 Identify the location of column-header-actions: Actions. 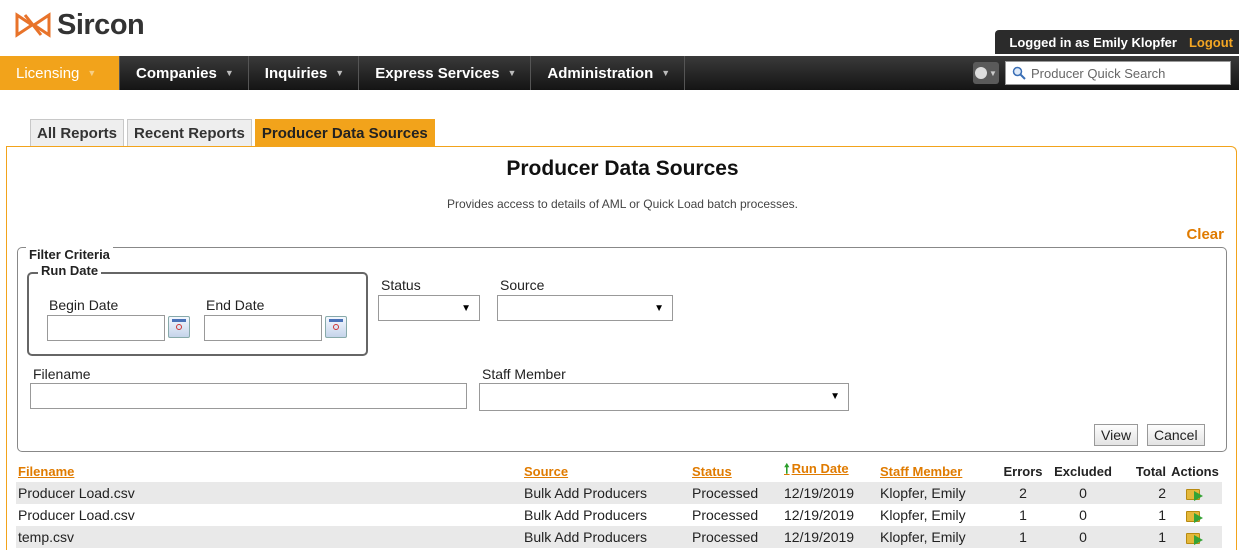
(1195, 471).